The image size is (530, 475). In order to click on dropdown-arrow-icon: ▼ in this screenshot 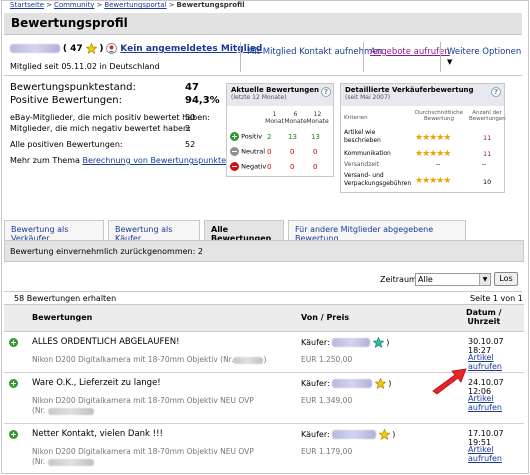, I will do `click(484, 279)`.